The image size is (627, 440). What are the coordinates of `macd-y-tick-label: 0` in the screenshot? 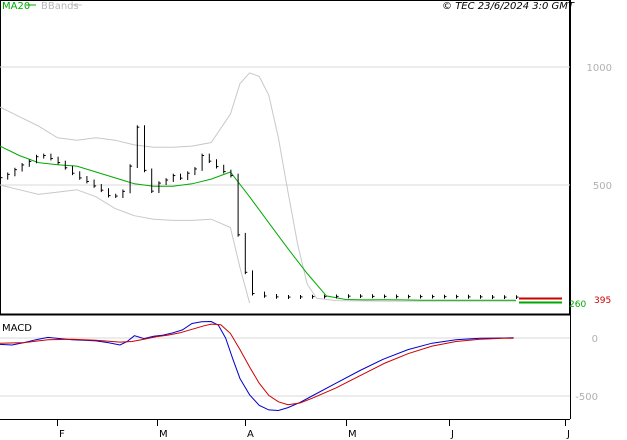 It's located at (595, 339).